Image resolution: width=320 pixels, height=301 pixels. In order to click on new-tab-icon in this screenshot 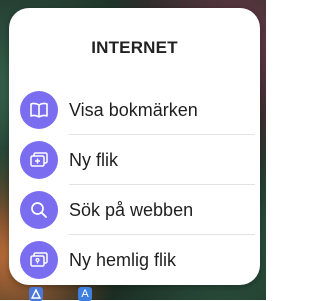, I will do `click(39, 160)`.